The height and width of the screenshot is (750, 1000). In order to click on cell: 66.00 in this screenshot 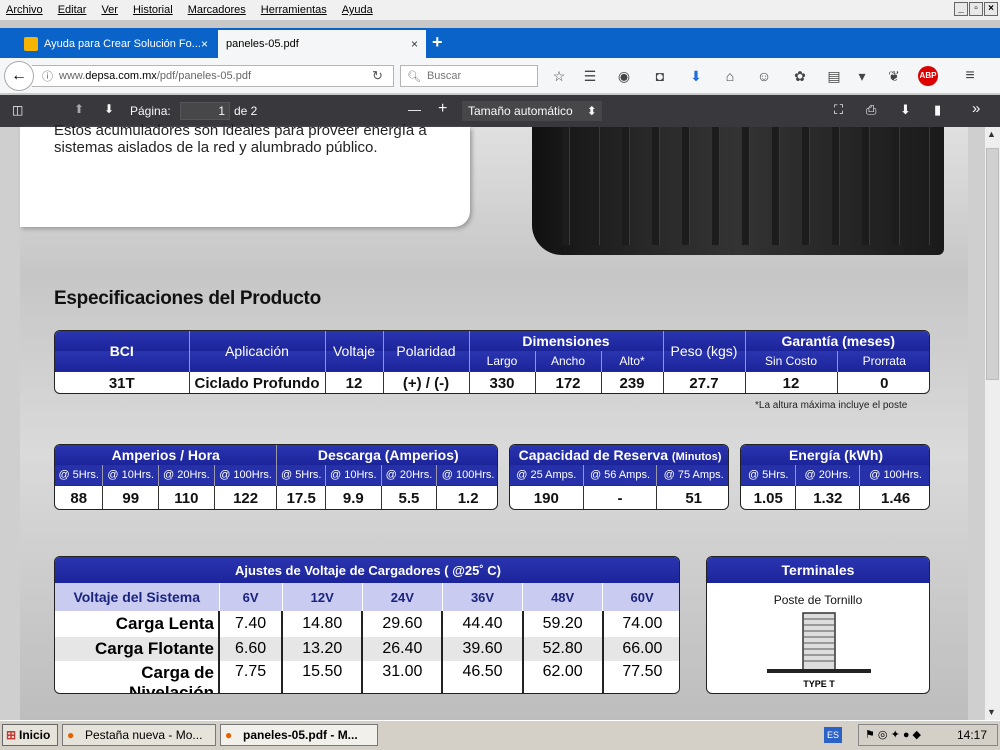, I will do `click(642, 648)`.